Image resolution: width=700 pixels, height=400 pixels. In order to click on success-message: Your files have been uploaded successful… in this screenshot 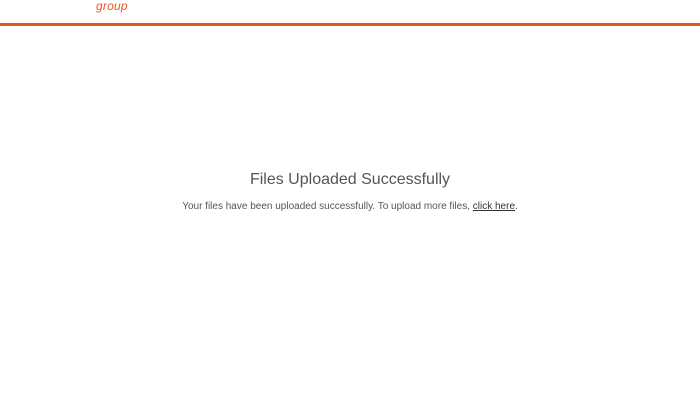, I will do `click(350, 207)`.